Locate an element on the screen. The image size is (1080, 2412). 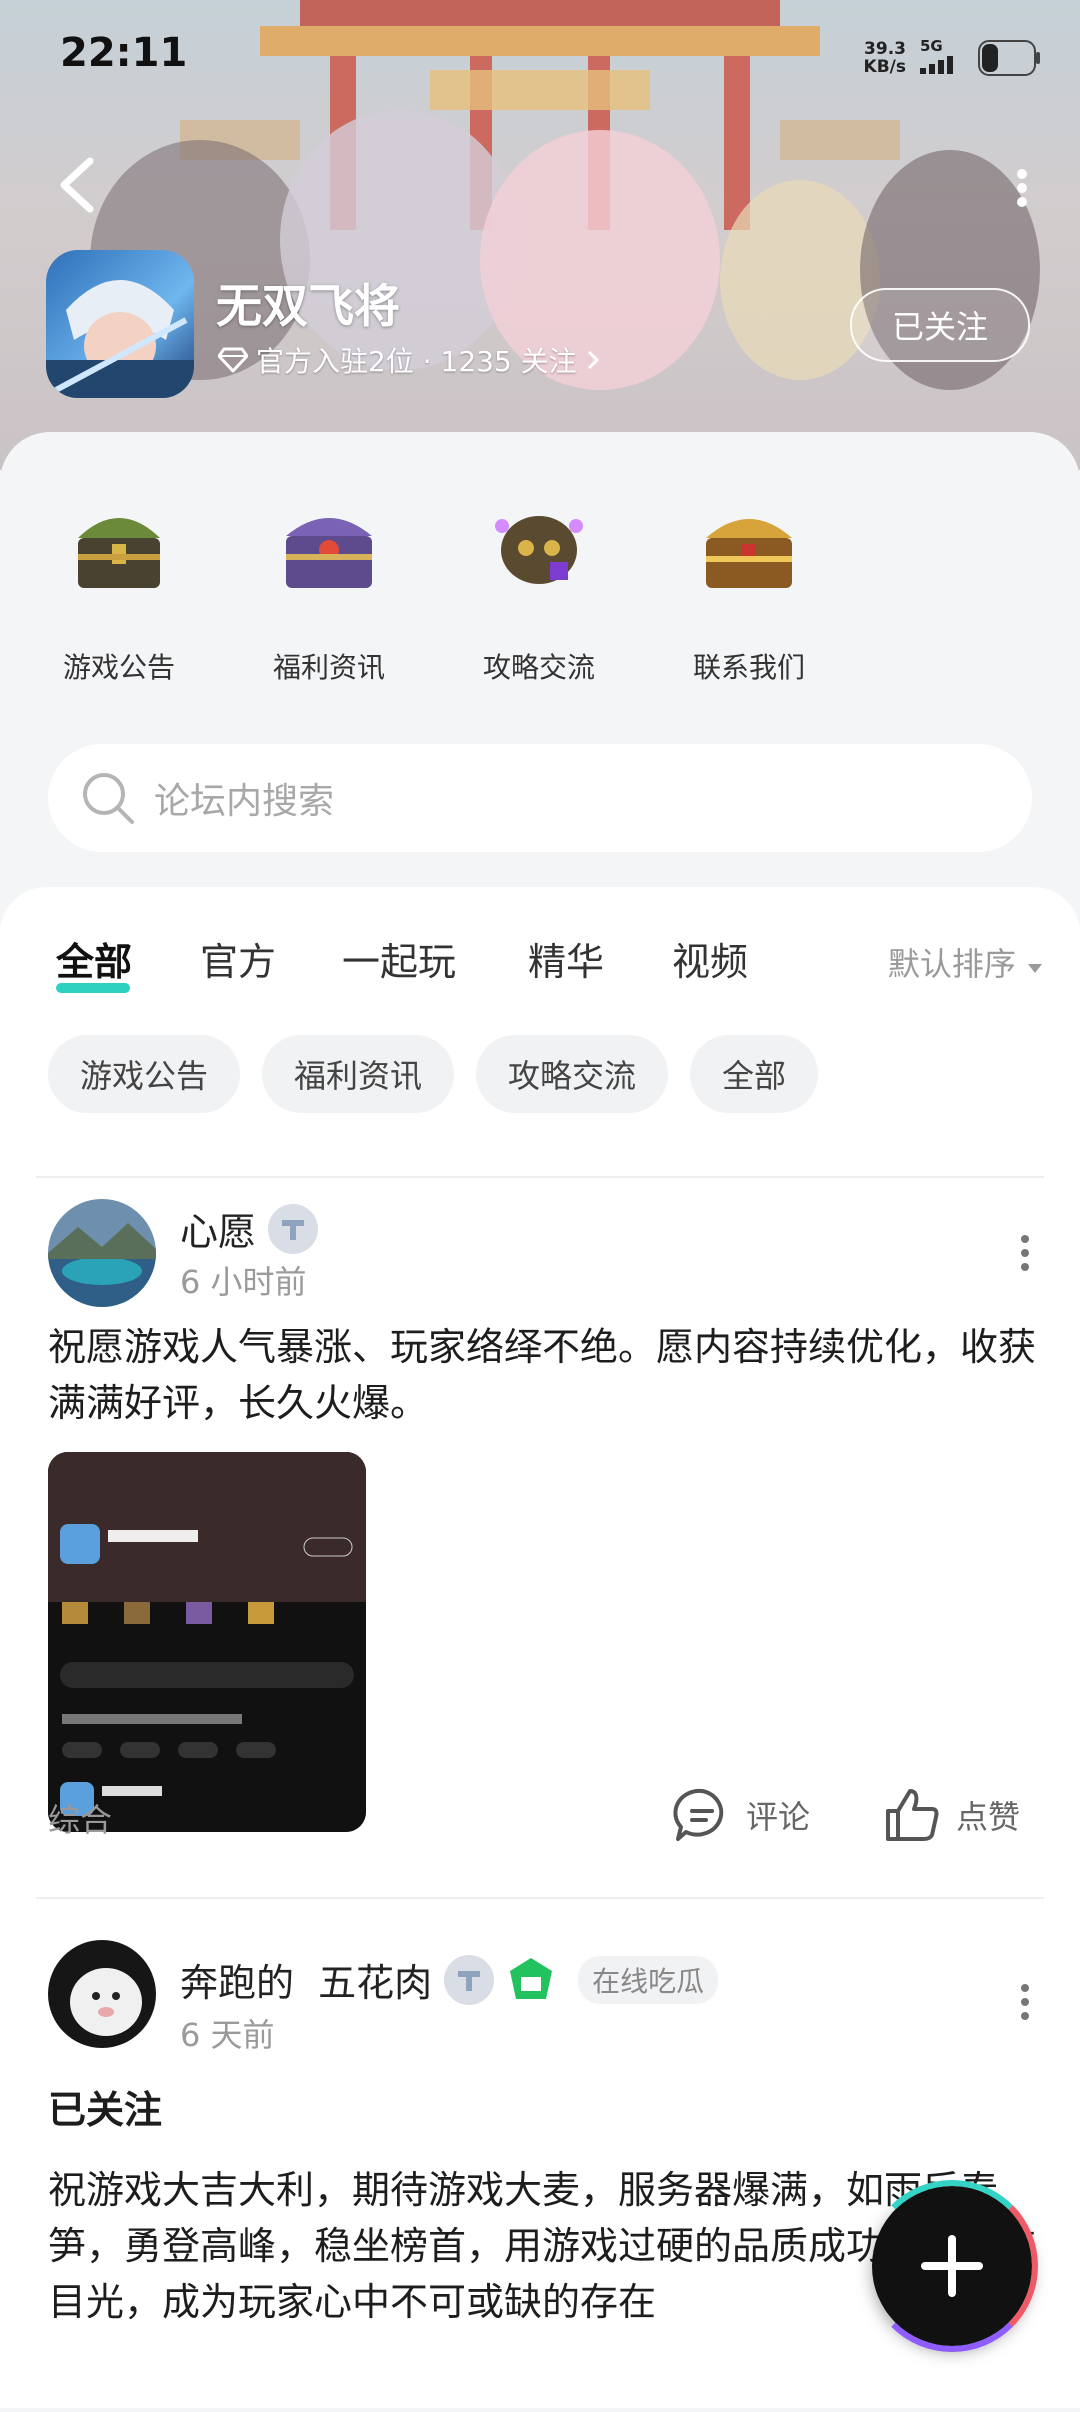
thumbs-up-icon is located at coordinates (912, 1815).